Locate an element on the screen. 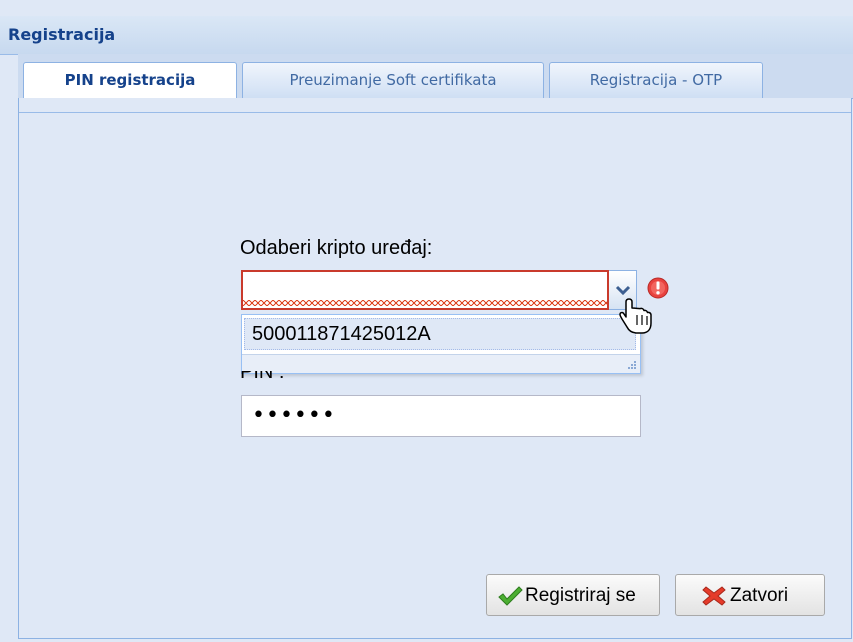 This screenshot has height=642, width=853. tab-body-top-strip is located at coordinates (435, 105).